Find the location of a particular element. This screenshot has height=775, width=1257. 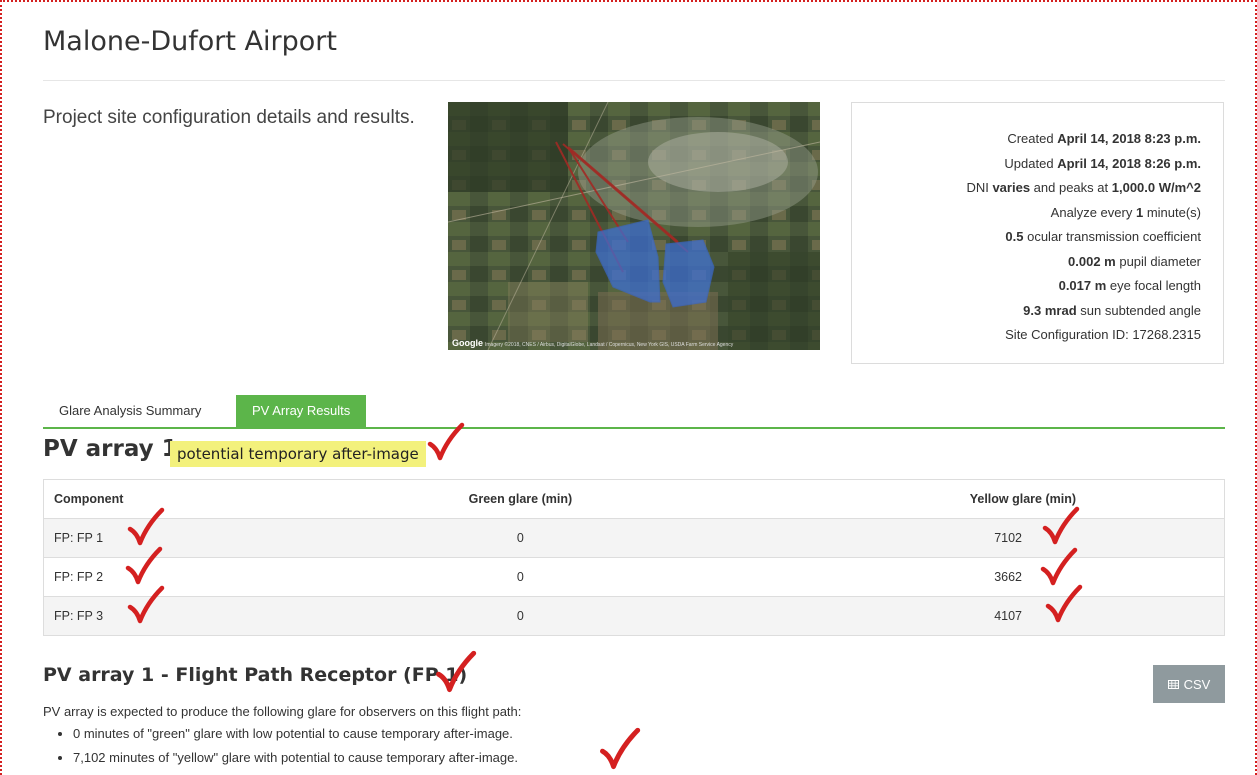

row-component: FP: FP 2 is located at coordinates (79, 577).